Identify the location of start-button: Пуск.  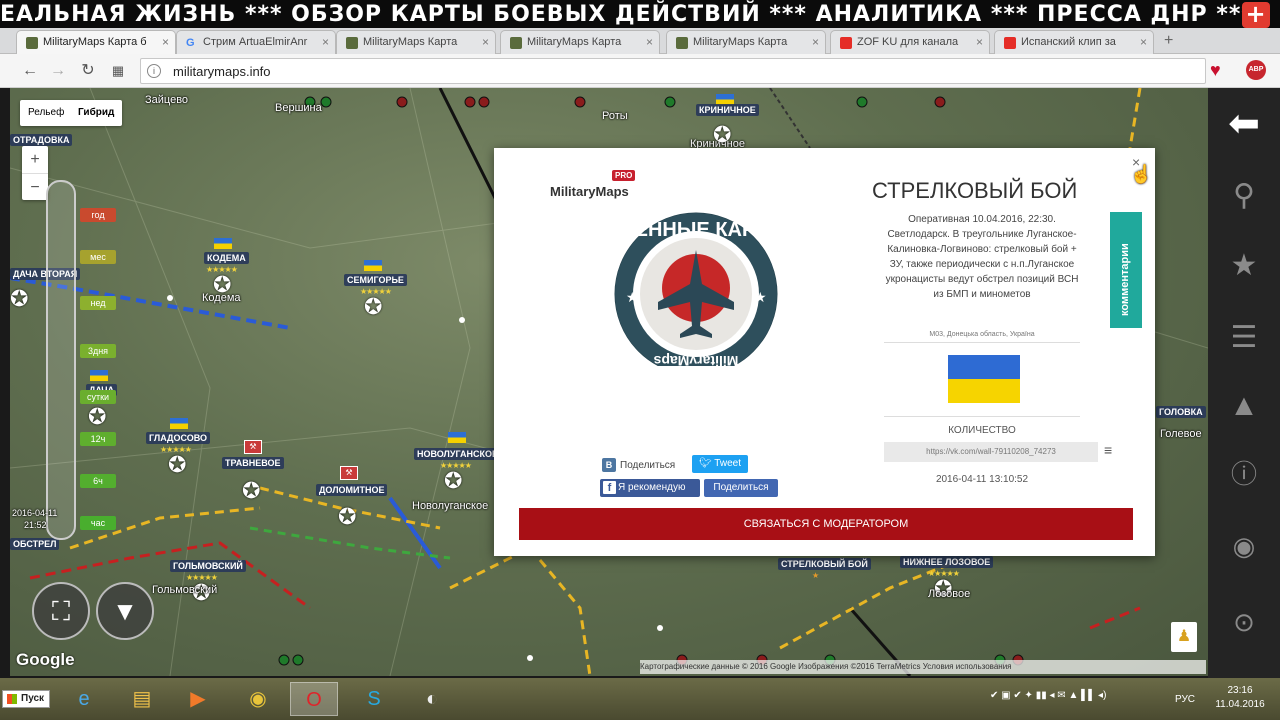
(26, 699).